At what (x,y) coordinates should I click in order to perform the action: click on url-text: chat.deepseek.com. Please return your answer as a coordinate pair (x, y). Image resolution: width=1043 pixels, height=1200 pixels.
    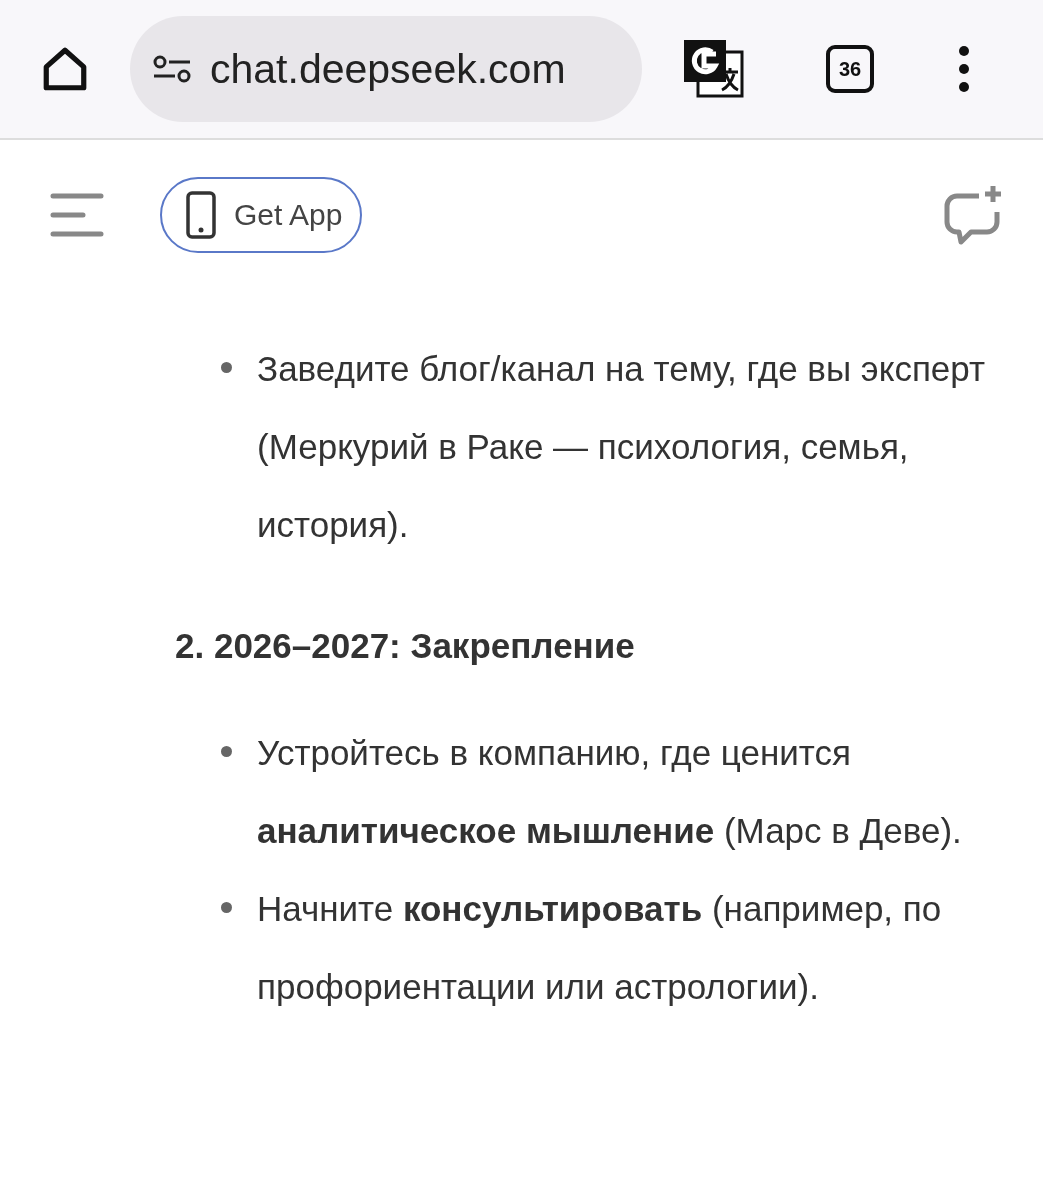
    Looking at the image, I should click on (388, 69).